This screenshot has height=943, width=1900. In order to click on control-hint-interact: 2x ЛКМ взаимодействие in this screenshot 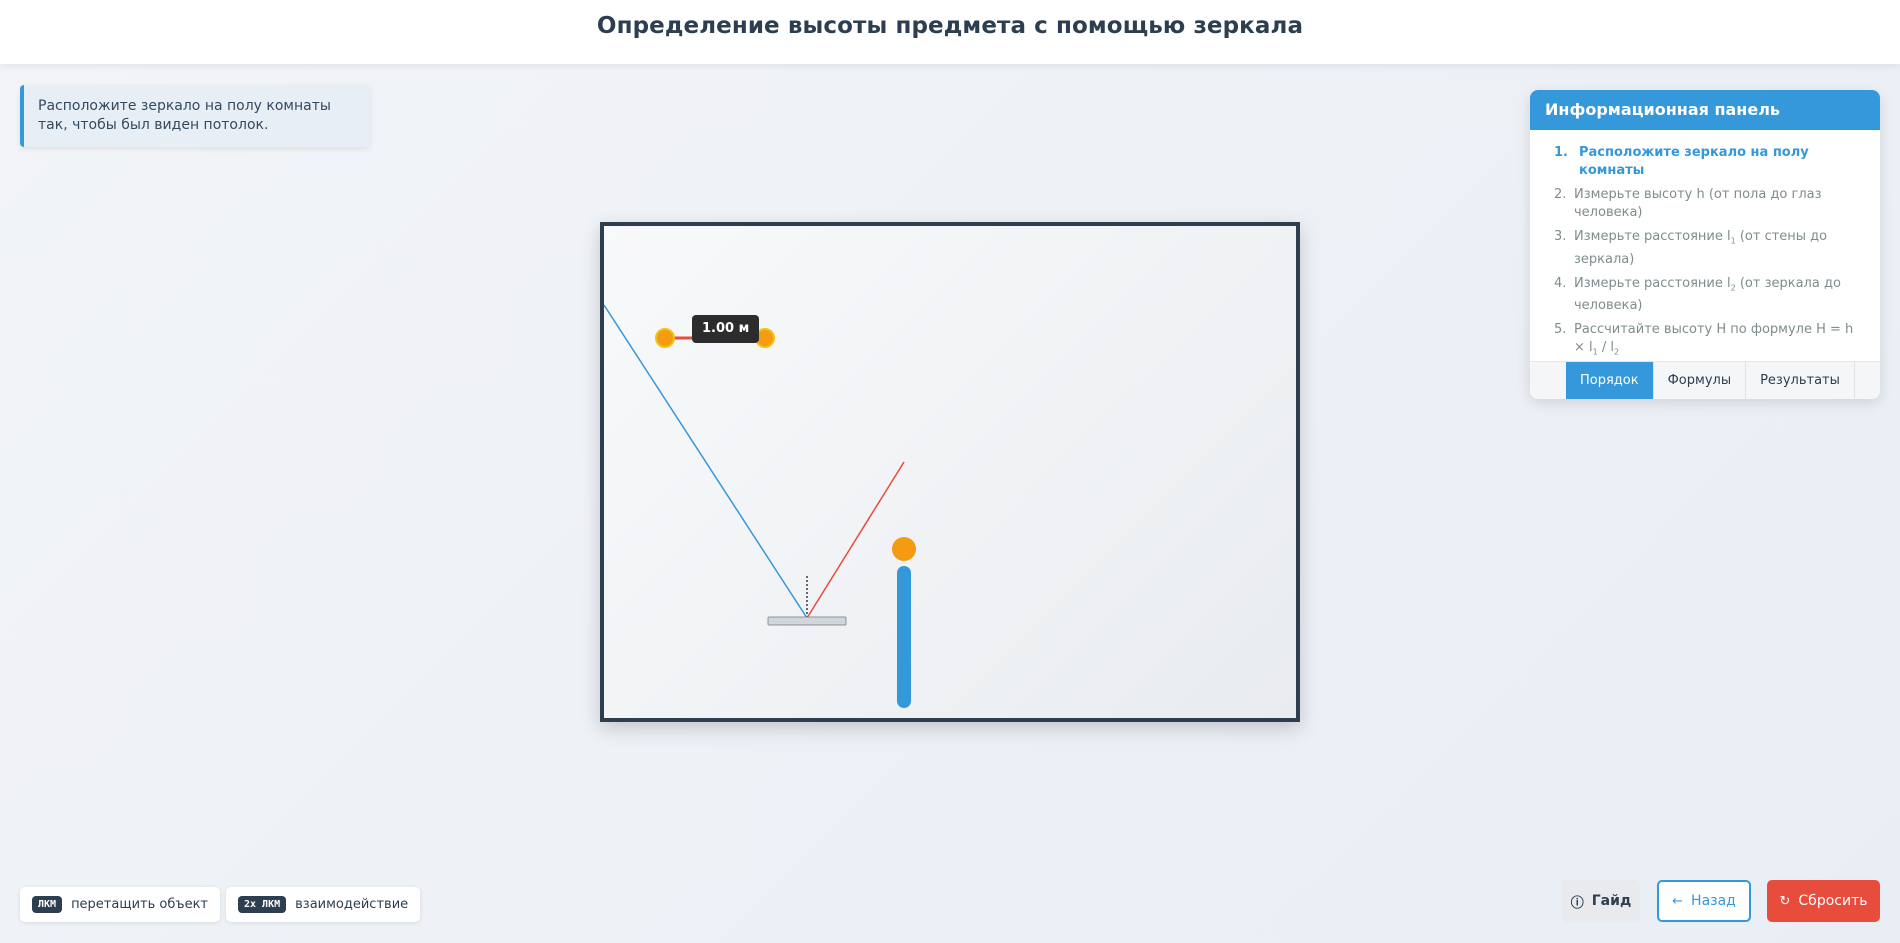, I will do `click(323, 904)`.